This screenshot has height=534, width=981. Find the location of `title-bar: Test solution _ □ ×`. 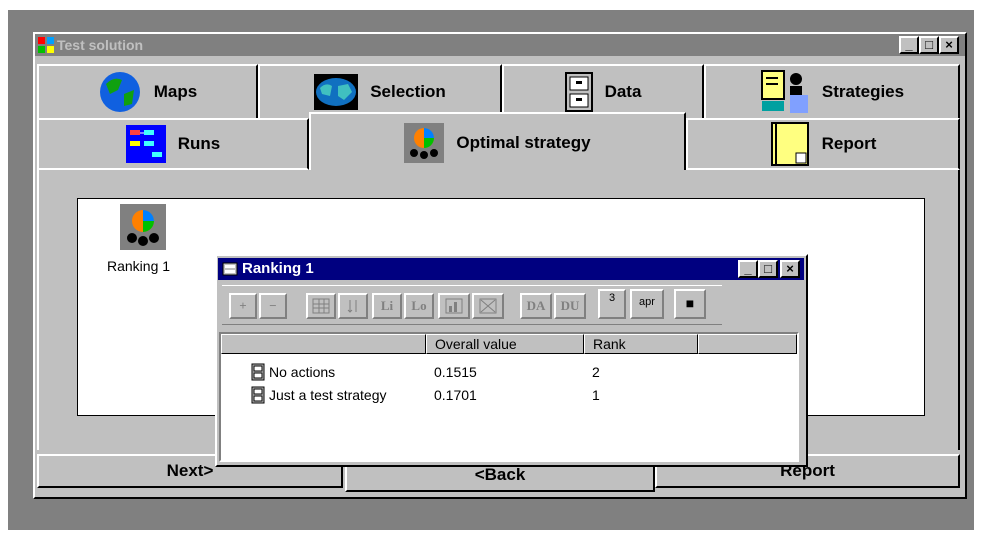

title-bar: Test solution _ □ × is located at coordinates (500, 45).